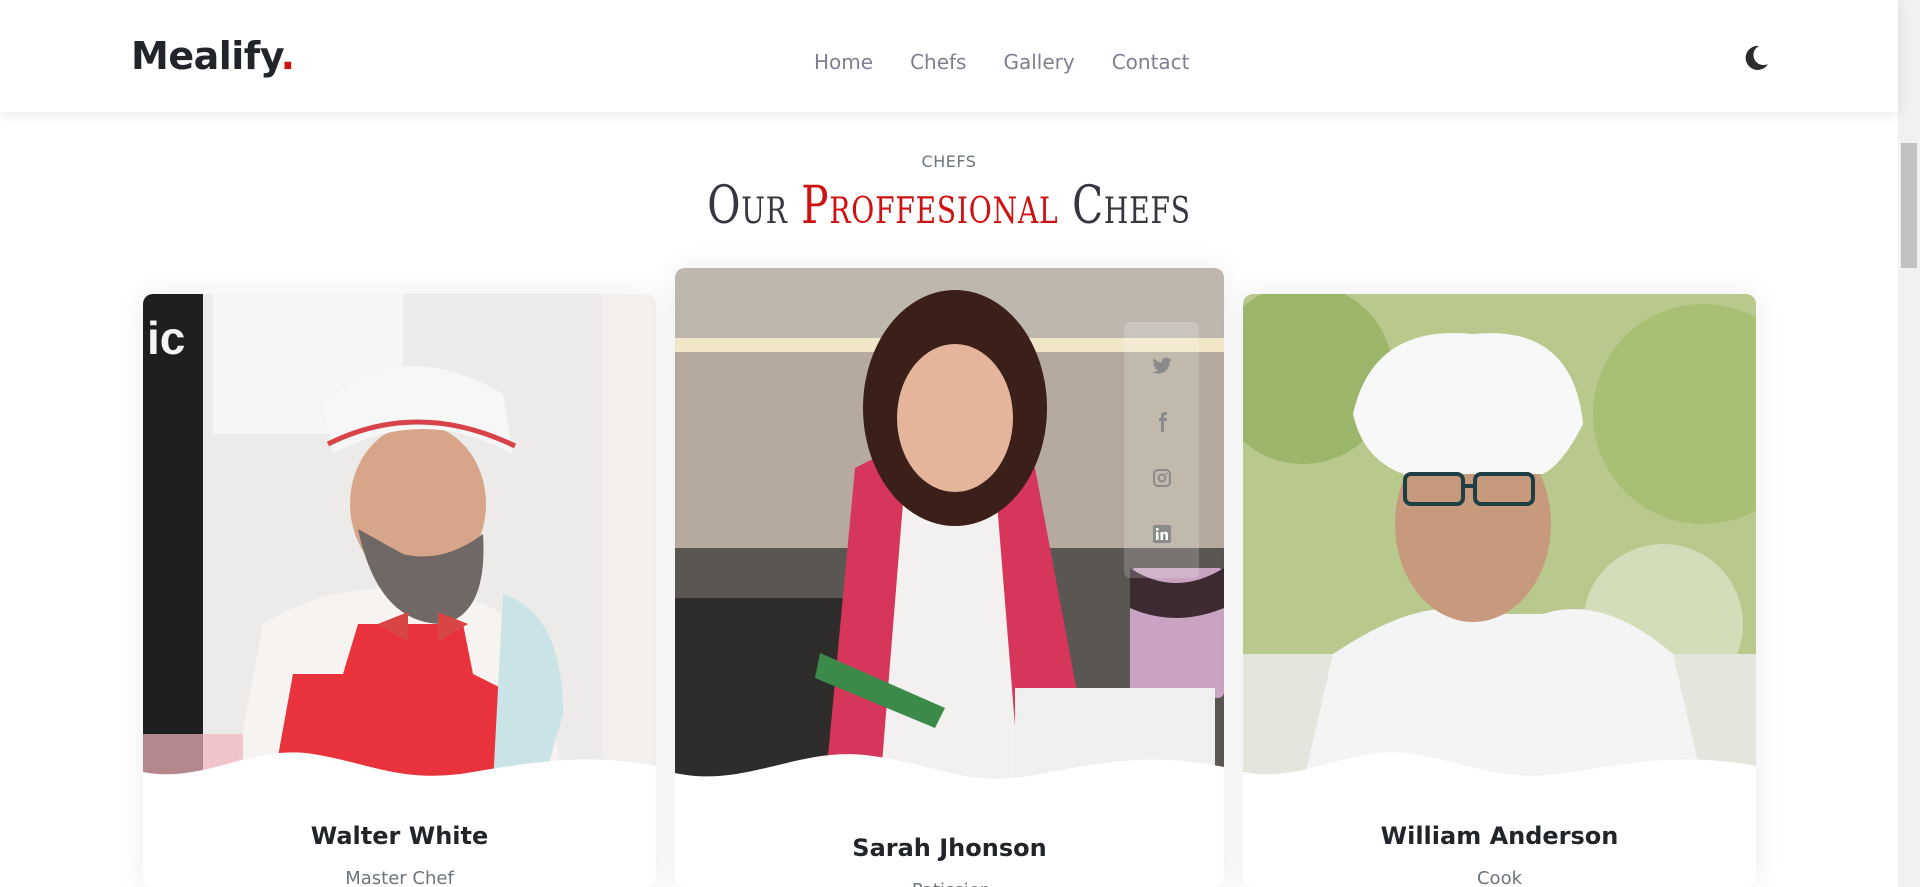 Image resolution: width=1920 pixels, height=887 pixels. Describe the element at coordinates (754, 206) in the screenshot. I see `title-start: Our` at that location.